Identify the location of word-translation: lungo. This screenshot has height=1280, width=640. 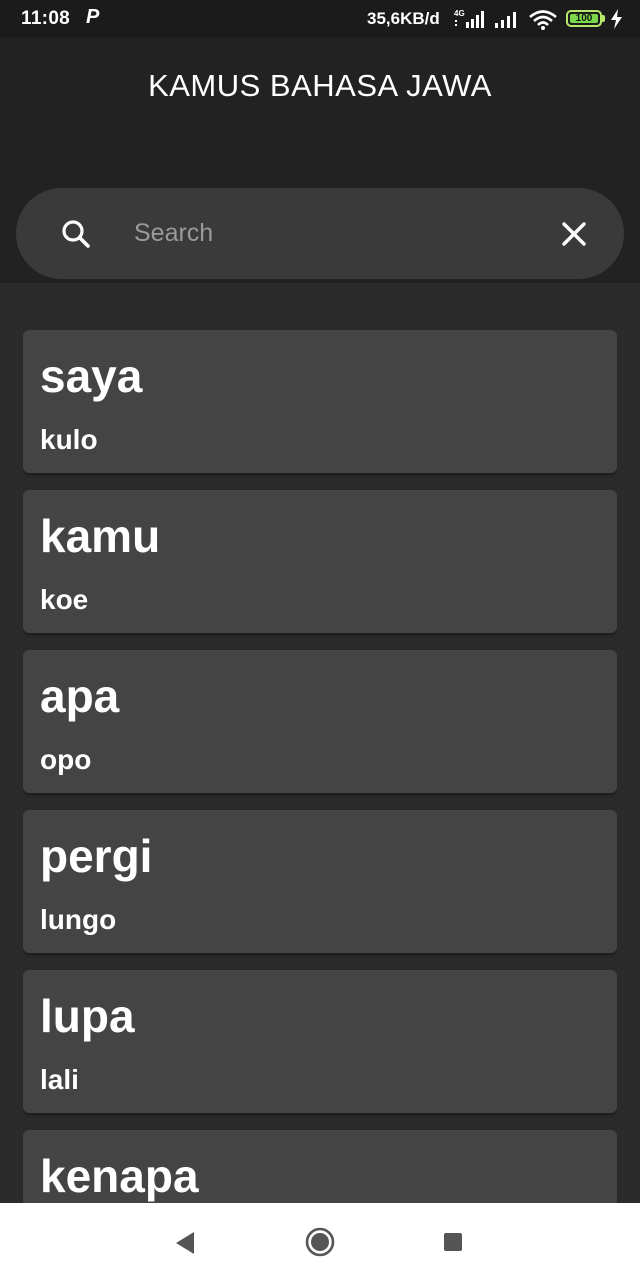
(78, 919).